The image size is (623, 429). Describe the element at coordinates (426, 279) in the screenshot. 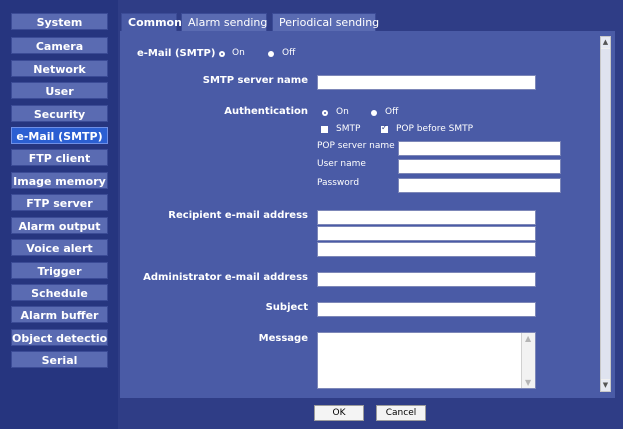

I see `administrator-input` at that location.